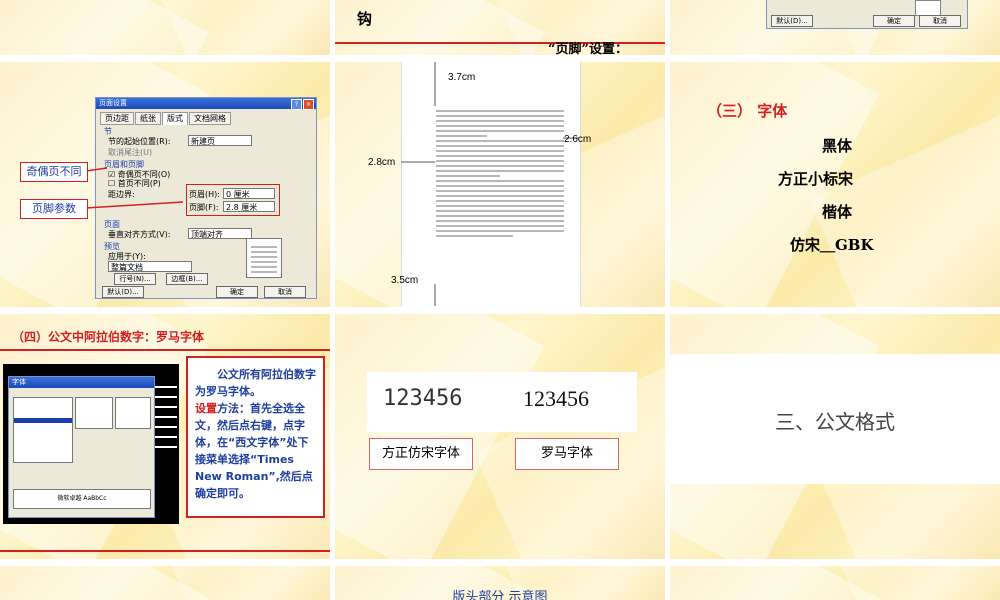 Image resolution: width=1000 pixels, height=600 pixels. What do you see at coordinates (567, 454) in the screenshot?
I see `label-roman-font: 罗马字体` at bounding box center [567, 454].